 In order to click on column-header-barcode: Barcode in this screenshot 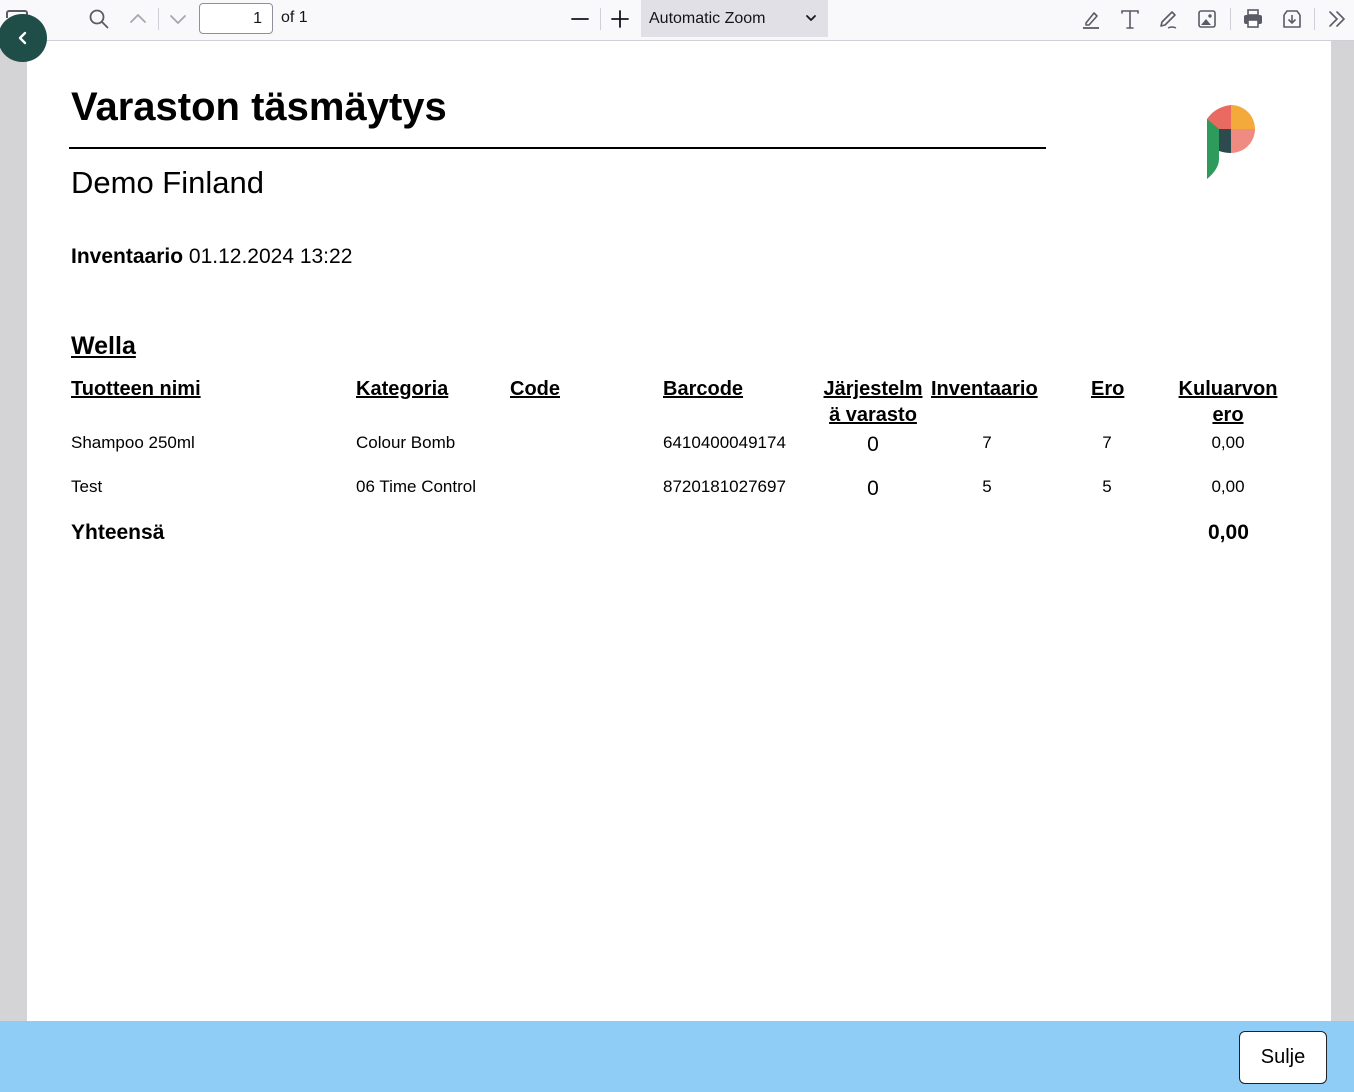, I will do `click(703, 389)`.